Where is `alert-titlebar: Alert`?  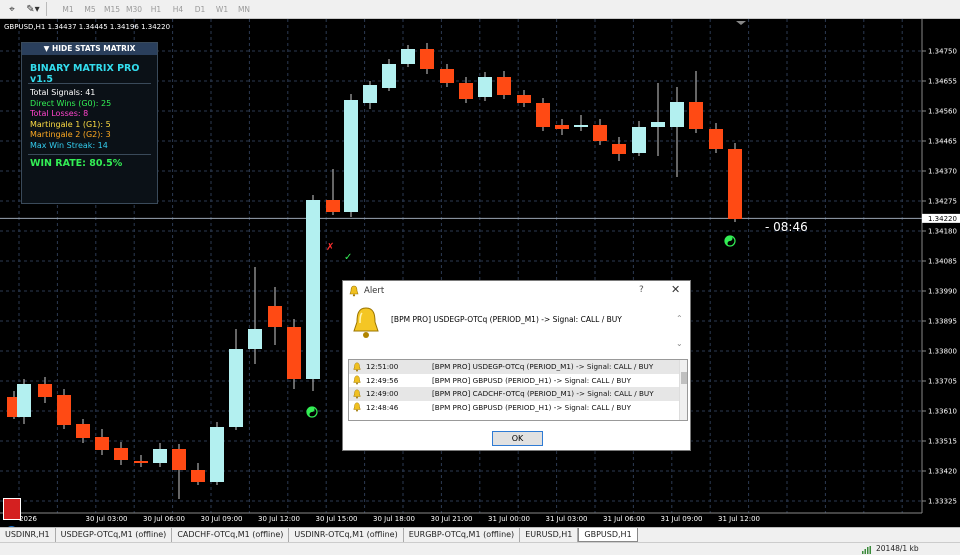
alert-titlebar: Alert is located at coordinates (516, 290).